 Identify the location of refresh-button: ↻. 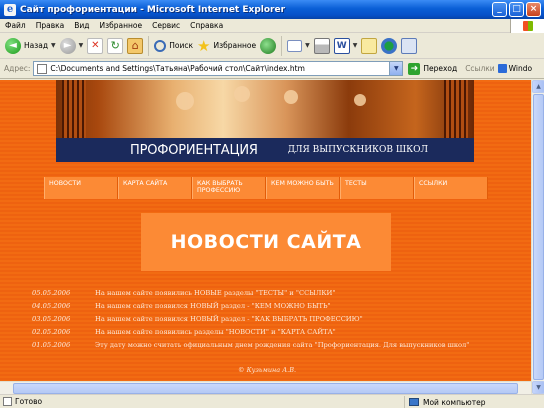
(115, 46).